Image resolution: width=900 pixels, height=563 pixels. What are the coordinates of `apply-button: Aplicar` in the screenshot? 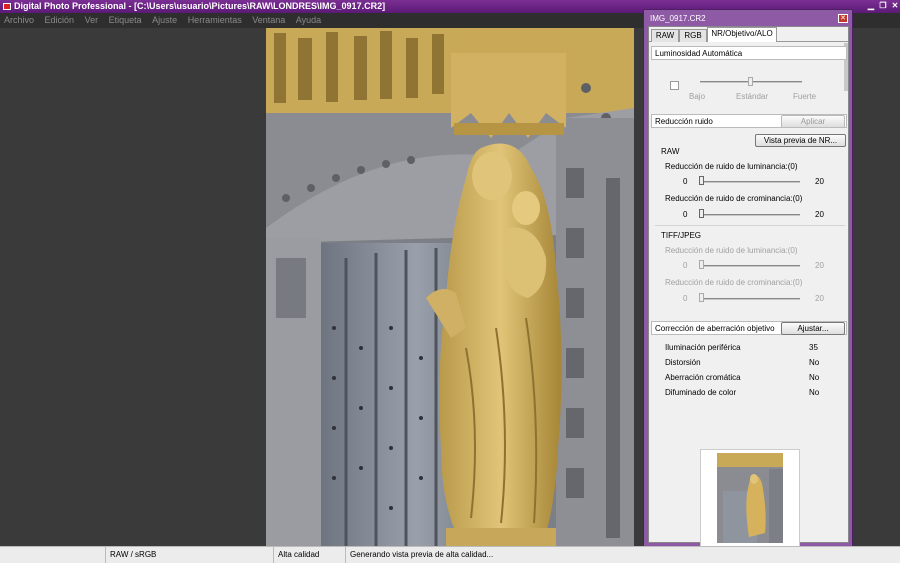 It's located at (813, 121).